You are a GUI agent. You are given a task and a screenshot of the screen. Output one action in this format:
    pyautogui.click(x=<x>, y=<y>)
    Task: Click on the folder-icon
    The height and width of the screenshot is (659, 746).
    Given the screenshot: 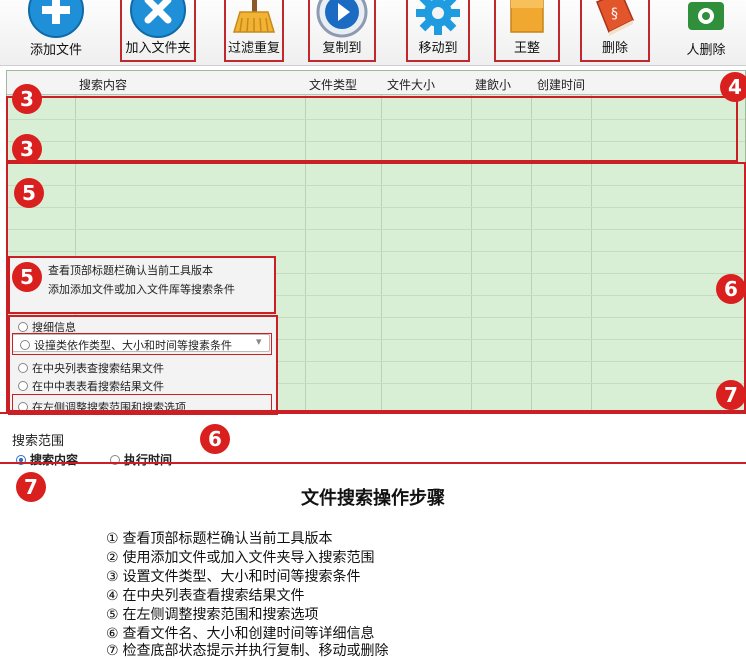 What is the action you would take?
    pyautogui.click(x=527, y=18)
    